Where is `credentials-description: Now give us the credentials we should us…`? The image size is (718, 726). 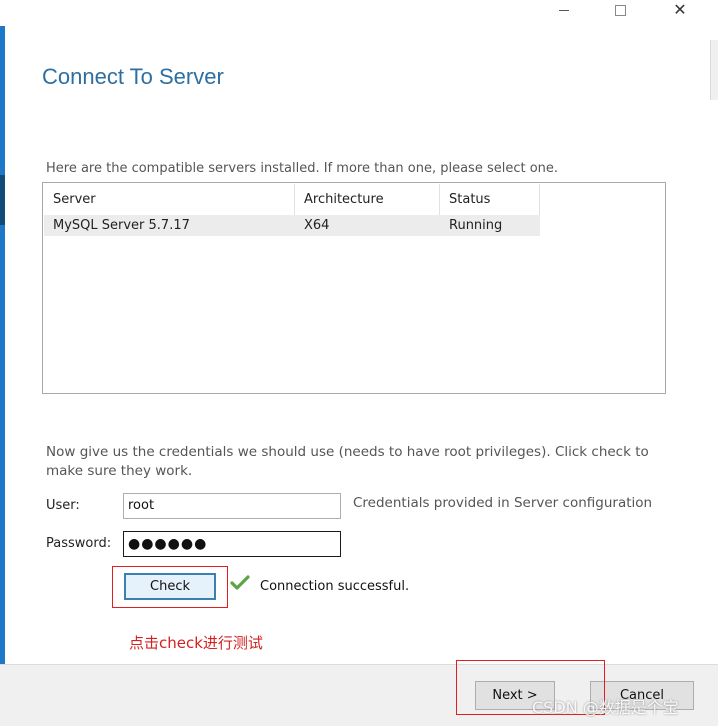 credentials-description: Now give us the credentials we should us… is located at coordinates (347, 461).